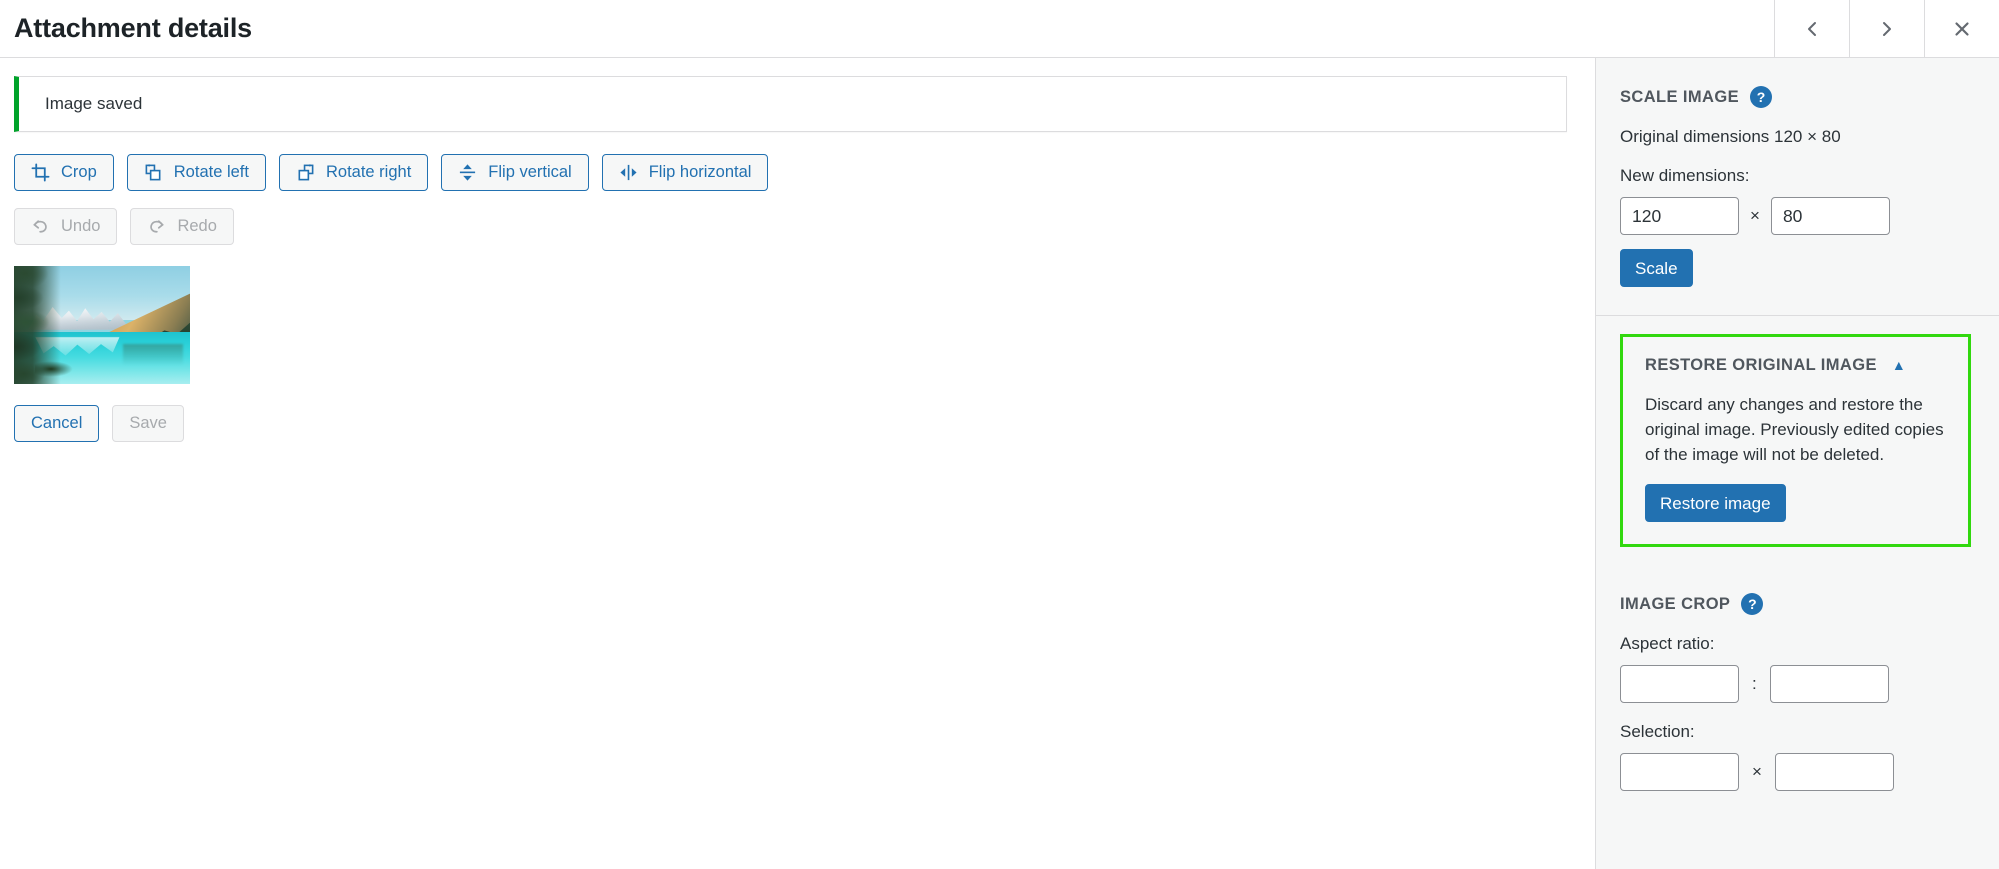  Describe the element at coordinates (628, 172) in the screenshot. I see `flip-horizontal-icon` at that location.